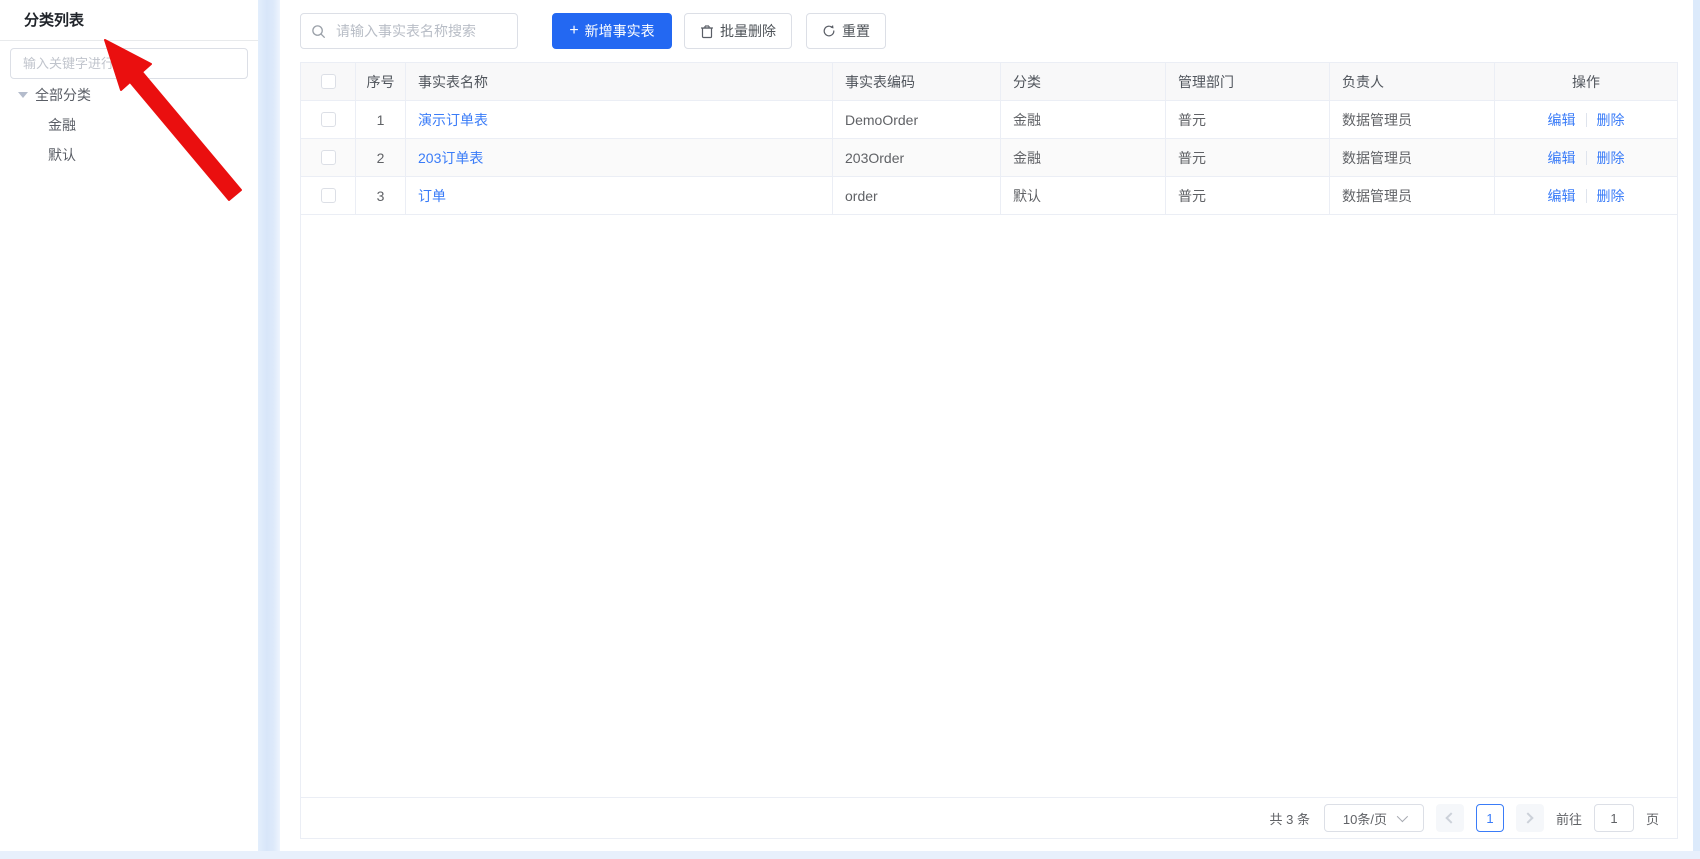 This screenshot has width=1700, height=859. What do you see at coordinates (1568, 819) in the screenshot?
I see `goto-label: 前往` at bounding box center [1568, 819].